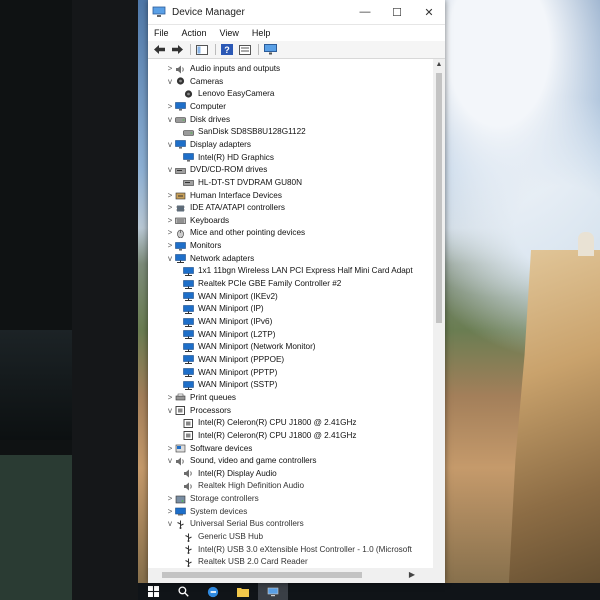  I want to click on tree-item: Intel(R) Display Audio, so click(229, 474).